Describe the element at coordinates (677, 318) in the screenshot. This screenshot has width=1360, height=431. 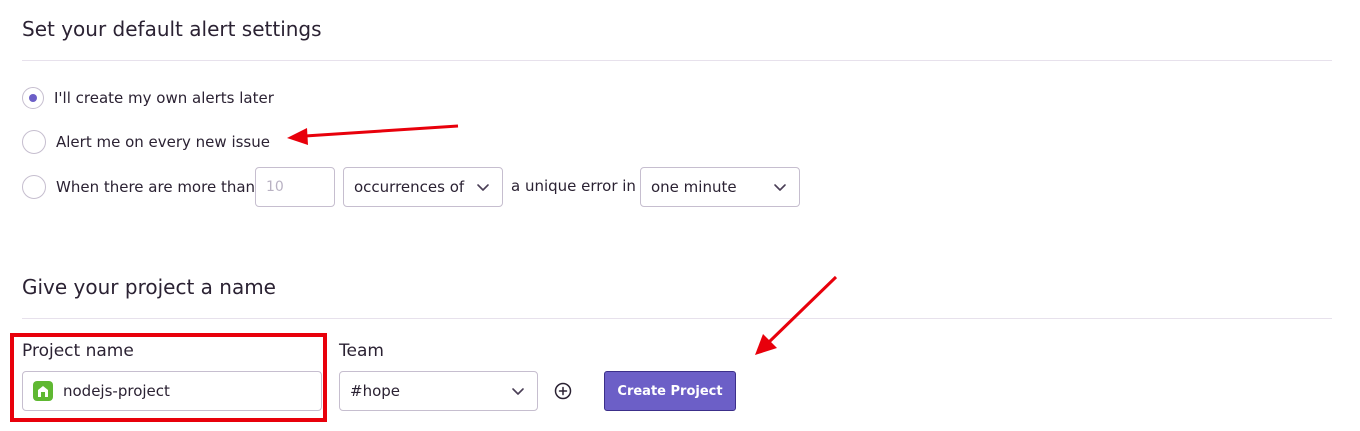
I see `project-section-divider` at that location.